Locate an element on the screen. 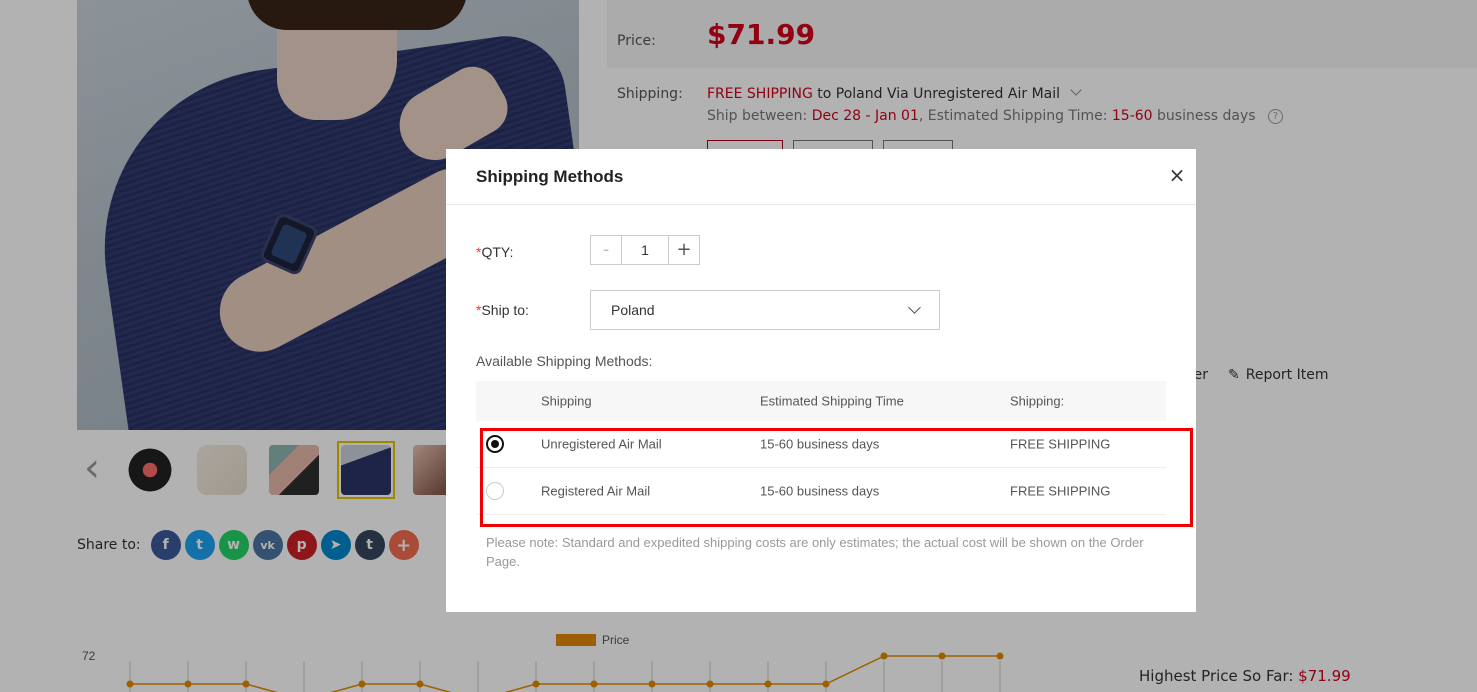 This screenshot has height=692, width=1477. method-name: Registered Air Mail is located at coordinates (596, 491).